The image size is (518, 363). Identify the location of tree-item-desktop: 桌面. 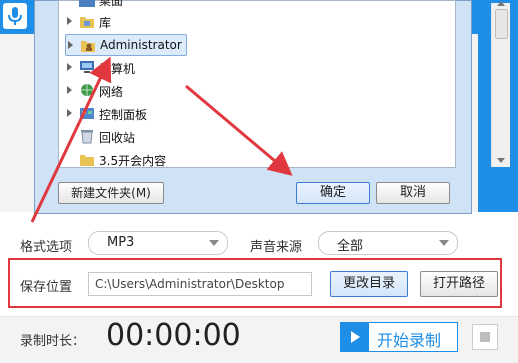
(249, 5).